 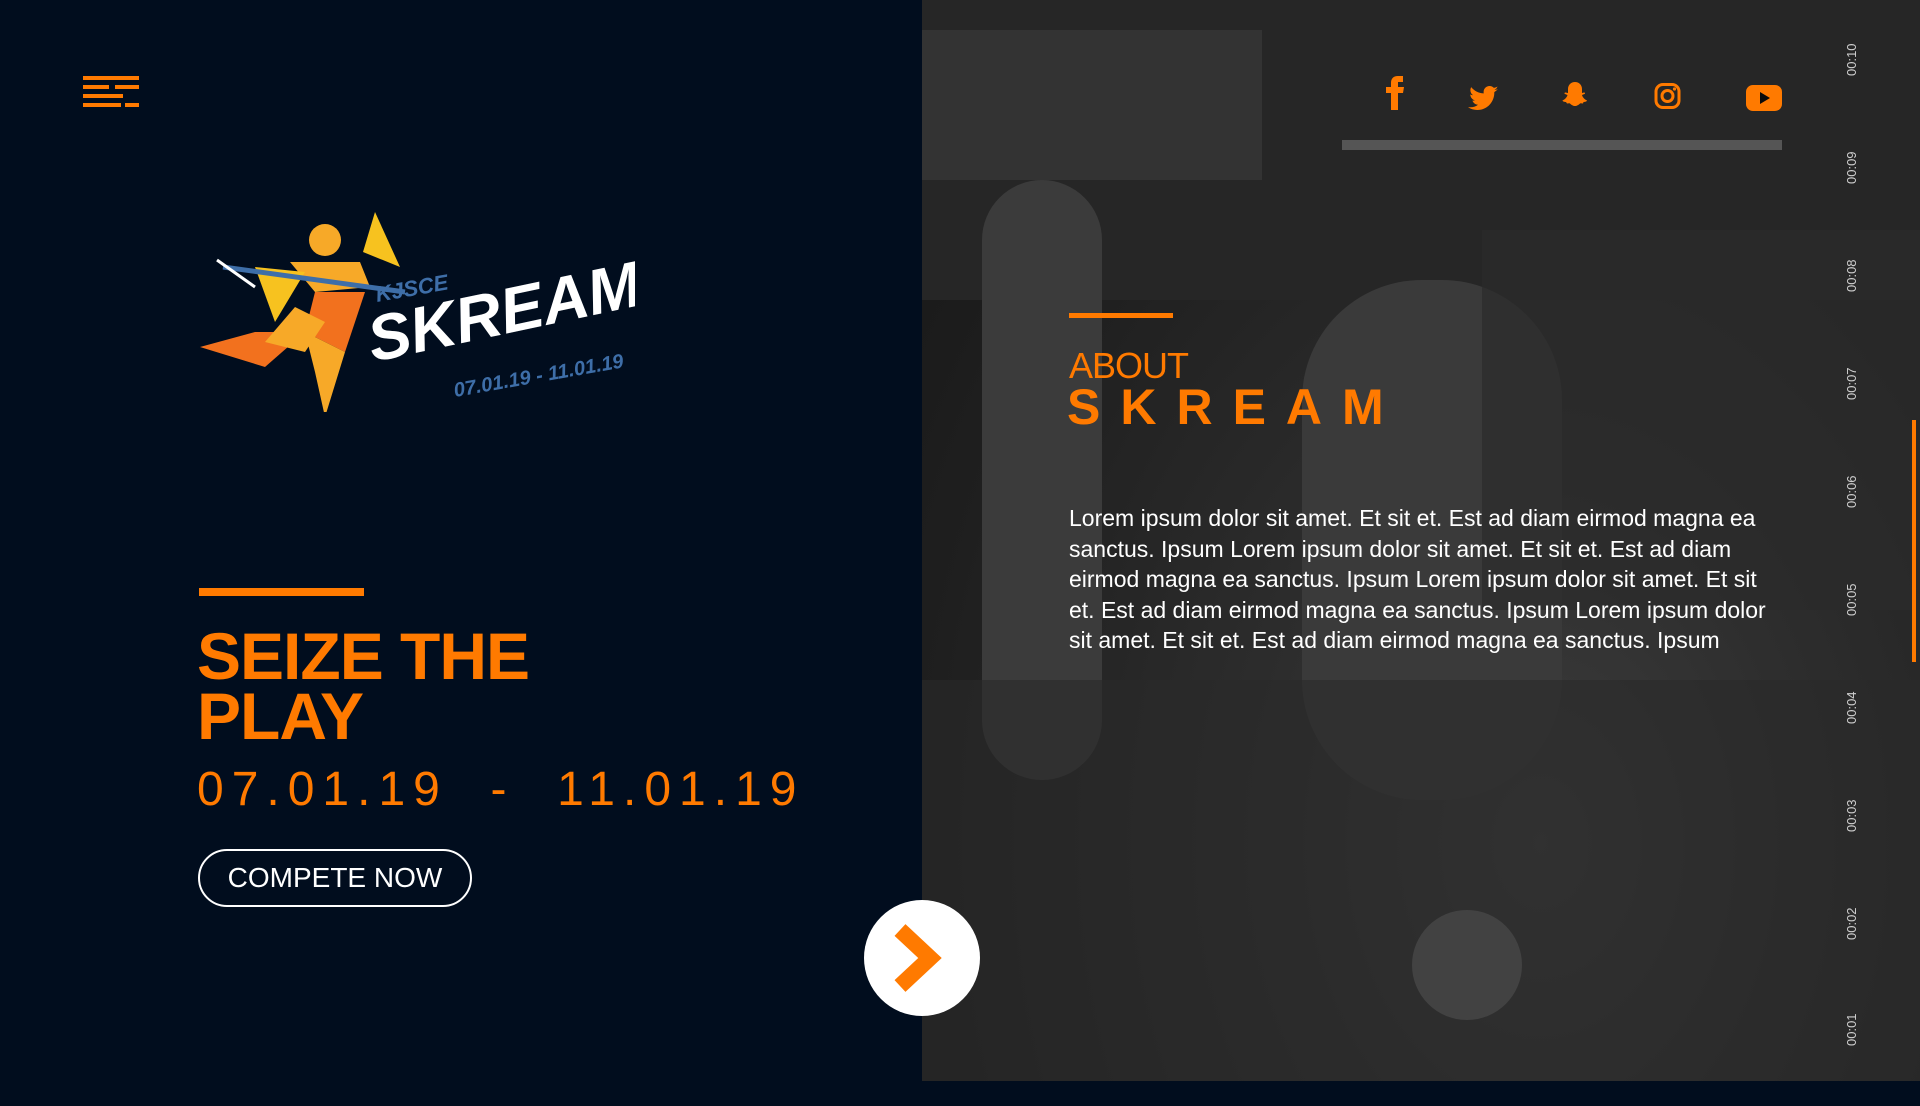 What do you see at coordinates (1851, 694) in the screenshot?
I see `timeline-label: 00:04` at bounding box center [1851, 694].